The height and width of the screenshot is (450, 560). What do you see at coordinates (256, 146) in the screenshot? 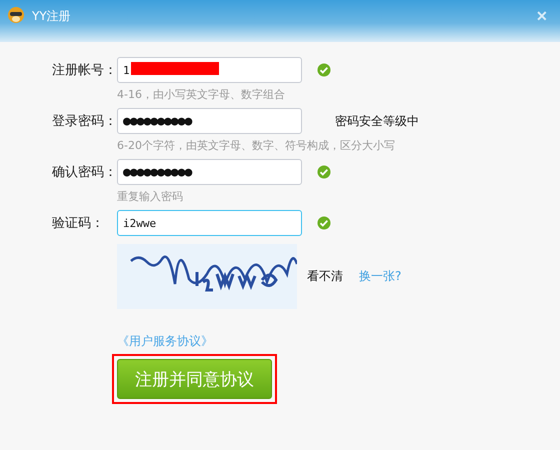
I see `hint-text: 6-20个字符，由英文字母、数字、符号构成，区分大小写` at bounding box center [256, 146].